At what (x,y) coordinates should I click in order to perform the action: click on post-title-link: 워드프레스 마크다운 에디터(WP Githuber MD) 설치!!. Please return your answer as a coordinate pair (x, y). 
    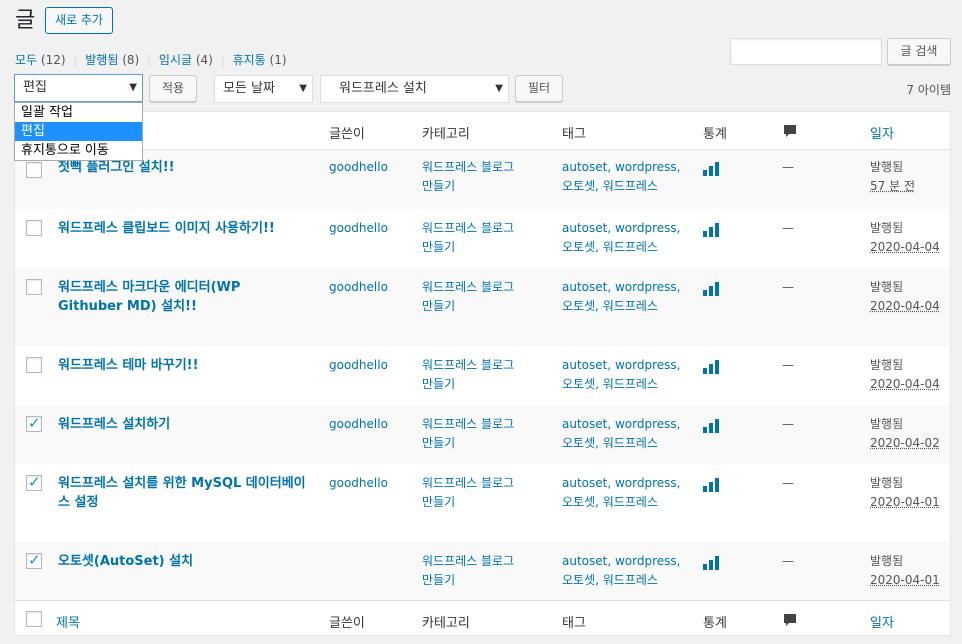
    Looking at the image, I should click on (183, 297).